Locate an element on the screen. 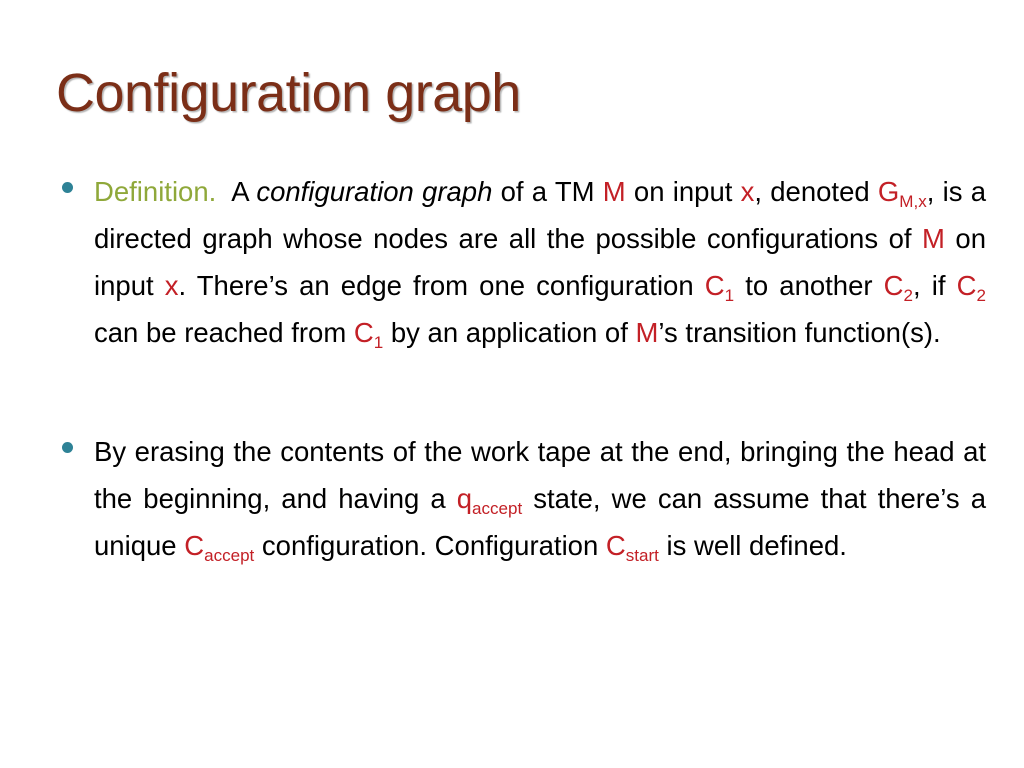  symbol-C-start: Cstart is located at coordinates (632, 547).